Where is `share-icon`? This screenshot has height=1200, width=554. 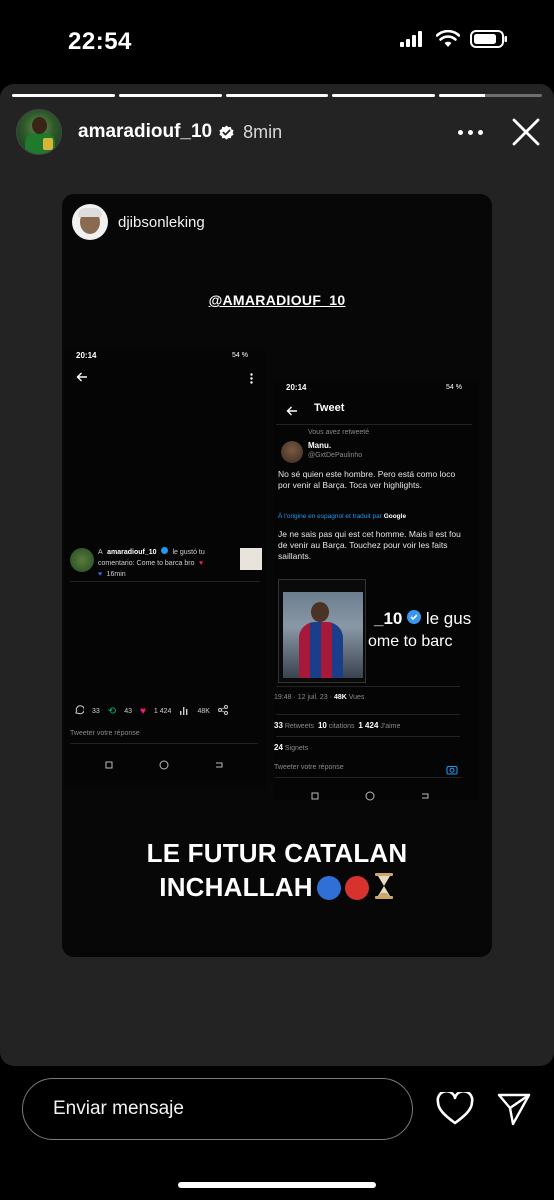 share-icon is located at coordinates (222, 711).